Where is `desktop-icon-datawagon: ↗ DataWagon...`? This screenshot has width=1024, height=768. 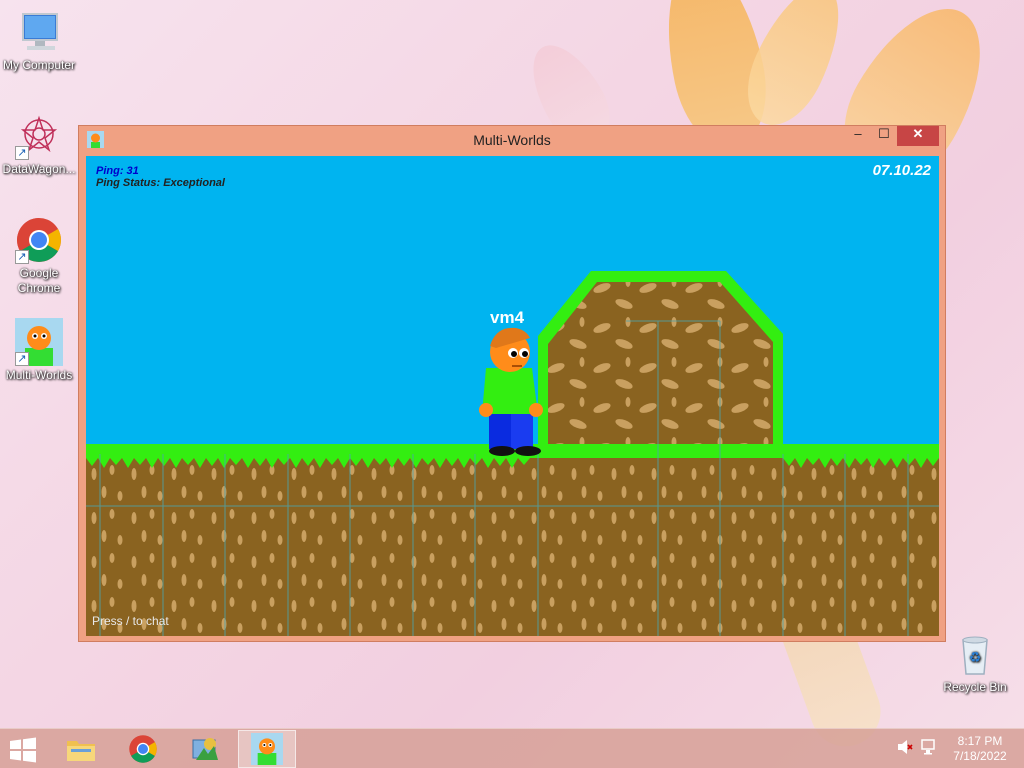
desktop-icon-datawagon: ↗ DataWagon... is located at coordinates (39, 144).